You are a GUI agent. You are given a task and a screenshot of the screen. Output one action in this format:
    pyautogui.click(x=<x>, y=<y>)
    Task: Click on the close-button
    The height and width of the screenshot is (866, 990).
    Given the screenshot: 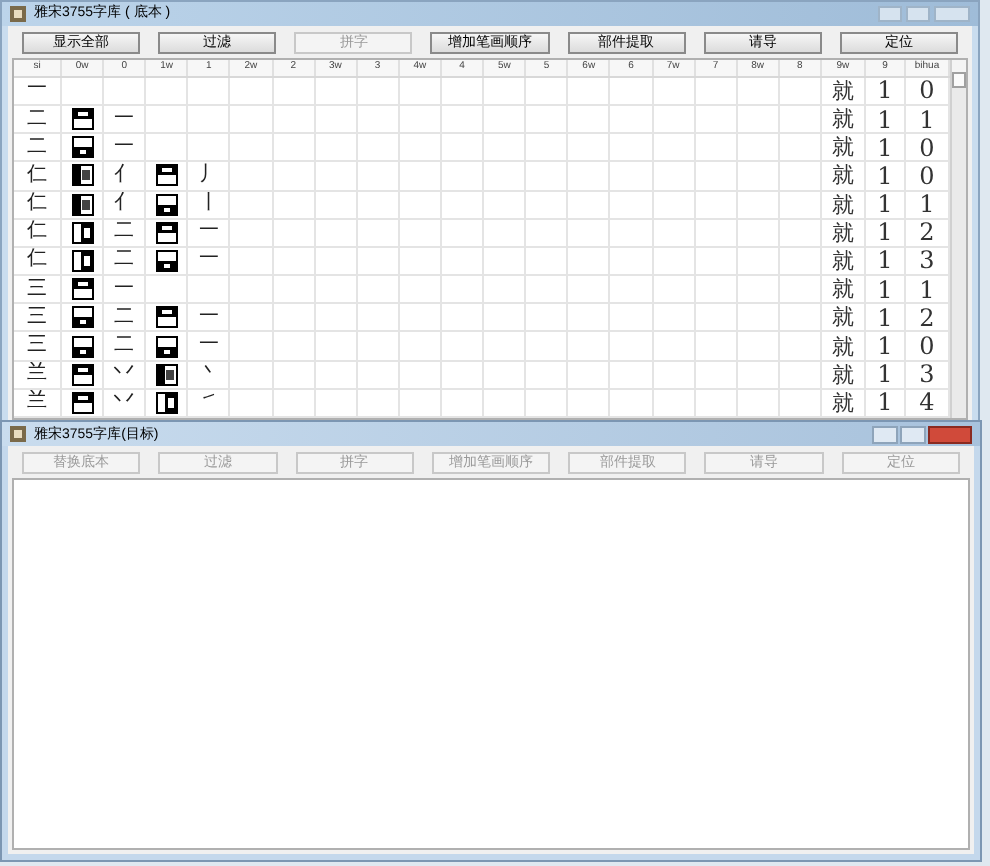 What is the action you would take?
    pyautogui.click(x=950, y=434)
    